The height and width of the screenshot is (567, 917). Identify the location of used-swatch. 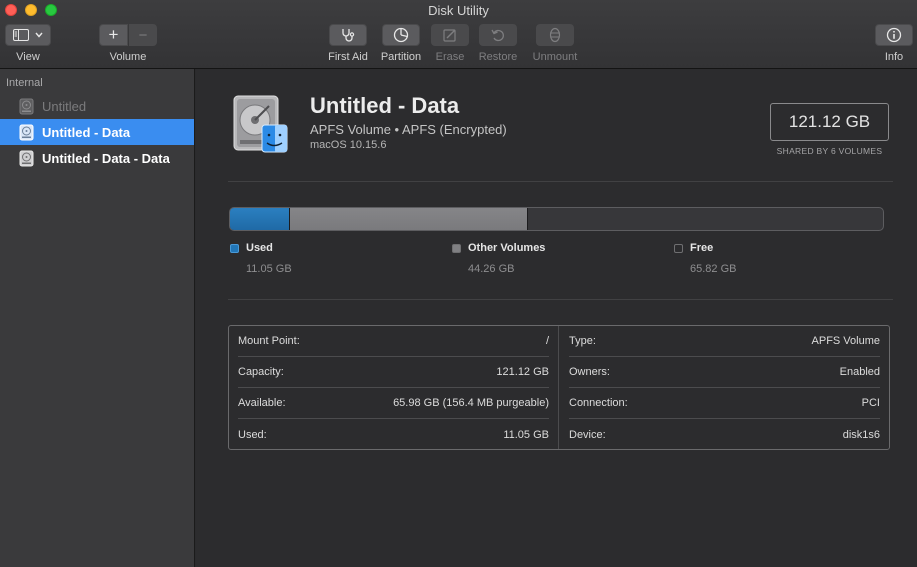
(234, 248).